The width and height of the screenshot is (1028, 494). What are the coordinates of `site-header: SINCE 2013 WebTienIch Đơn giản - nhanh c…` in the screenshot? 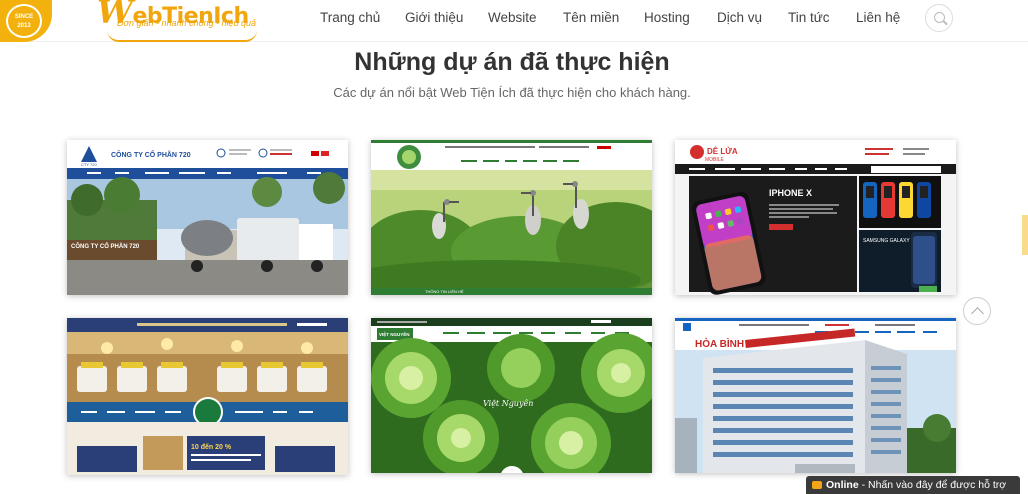 It's located at (514, 21).